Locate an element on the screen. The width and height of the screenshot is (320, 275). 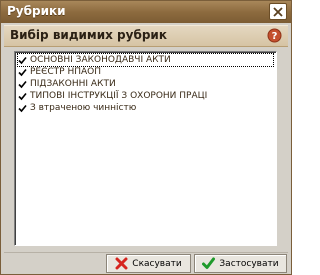
list-item-label: ПІДЗАКОННІ АКТИ is located at coordinates (73, 84).